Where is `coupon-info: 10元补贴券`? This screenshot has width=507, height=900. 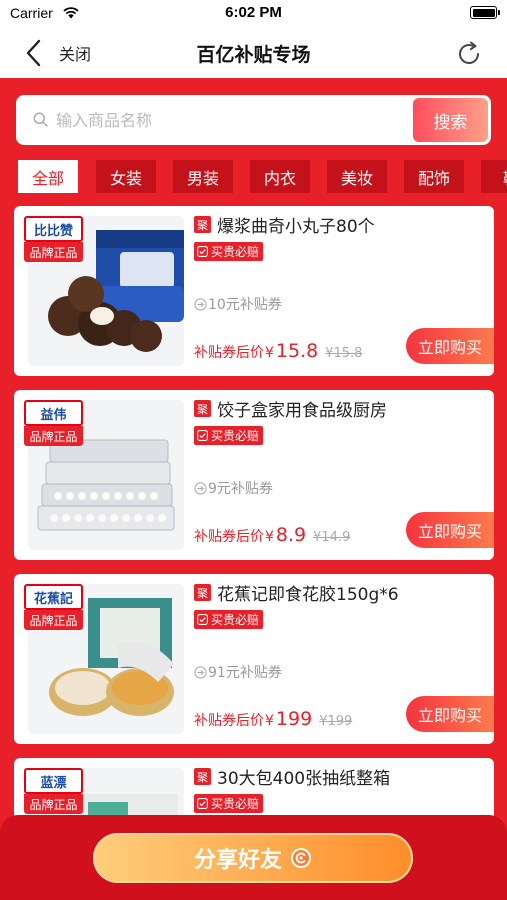 coupon-info: 10元补贴券 is located at coordinates (238, 304).